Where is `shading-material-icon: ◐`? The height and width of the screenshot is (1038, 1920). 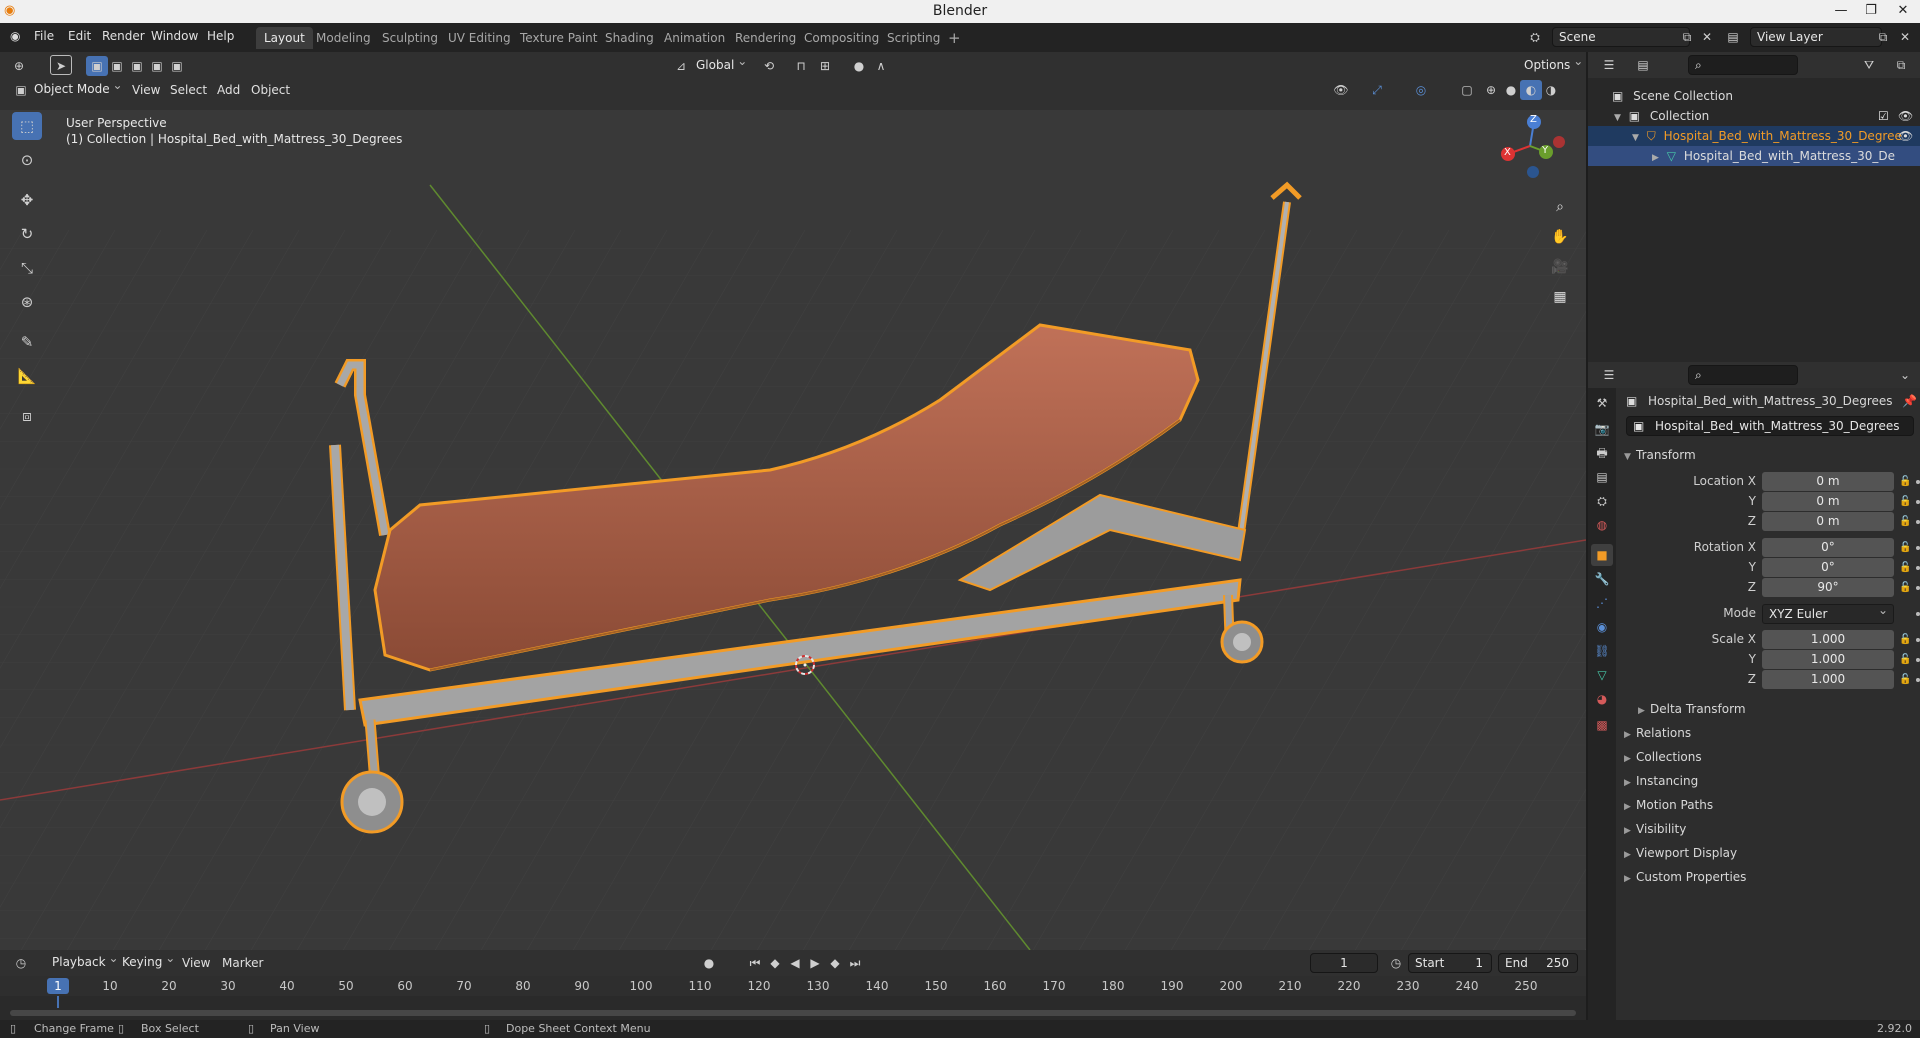 shading-material-icon: ◐ is located at coordinates (1531, 90).